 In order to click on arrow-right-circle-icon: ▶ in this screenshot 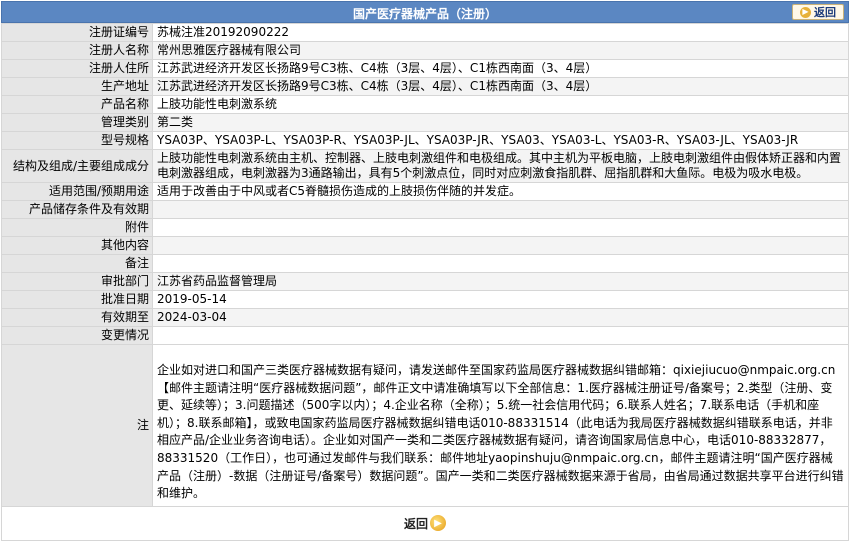, I will do `click(438, 523)`.